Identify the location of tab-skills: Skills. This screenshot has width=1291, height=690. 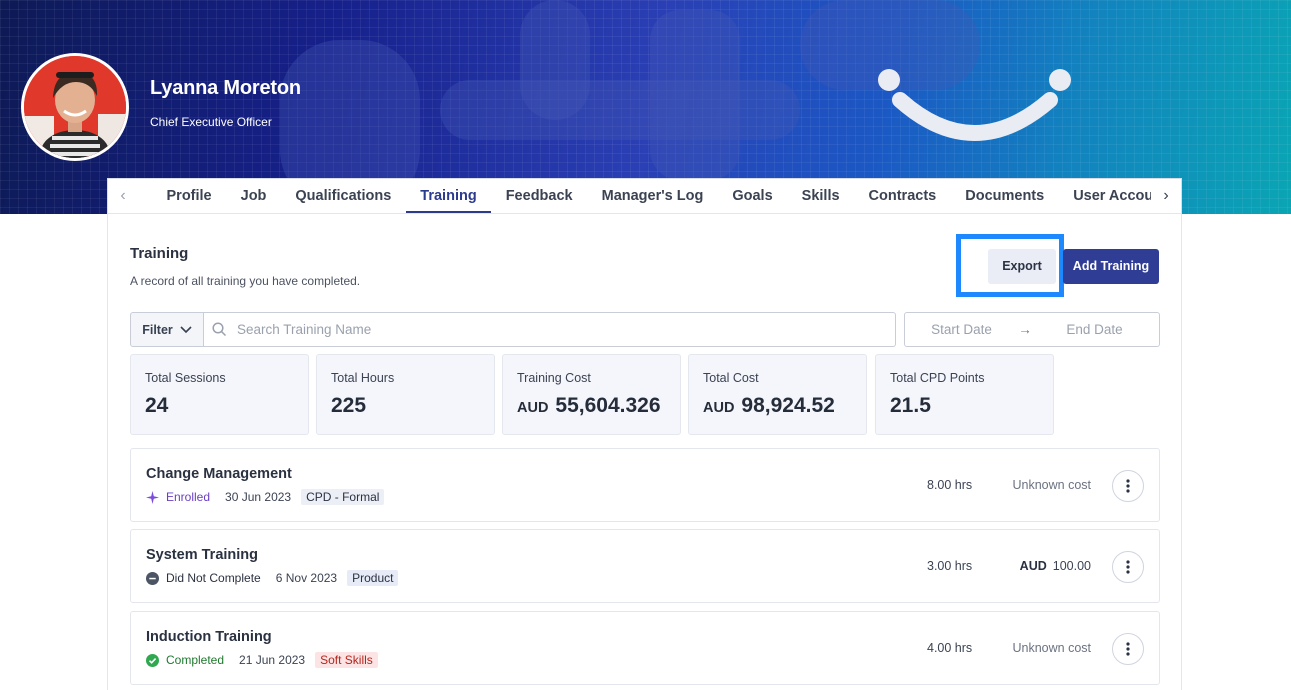
(820, 196).